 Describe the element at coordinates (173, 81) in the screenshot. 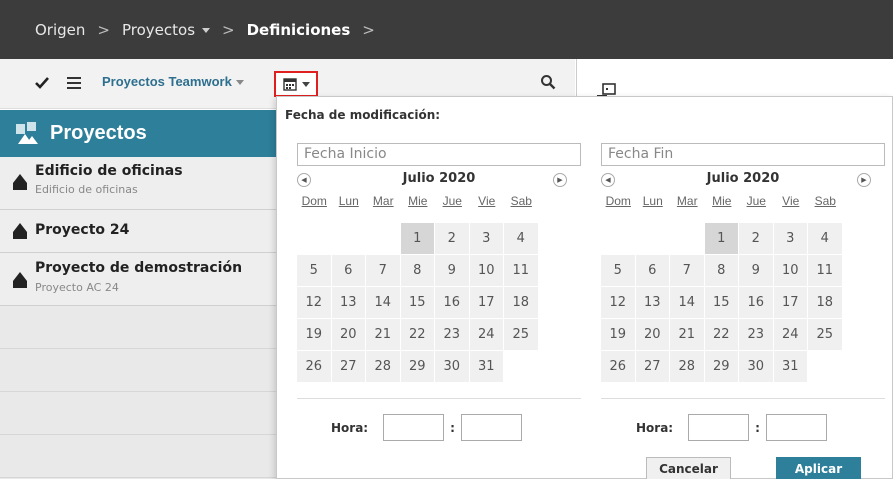

I see `project-filter-dropdown: Proyectos Teamwork` at that location.